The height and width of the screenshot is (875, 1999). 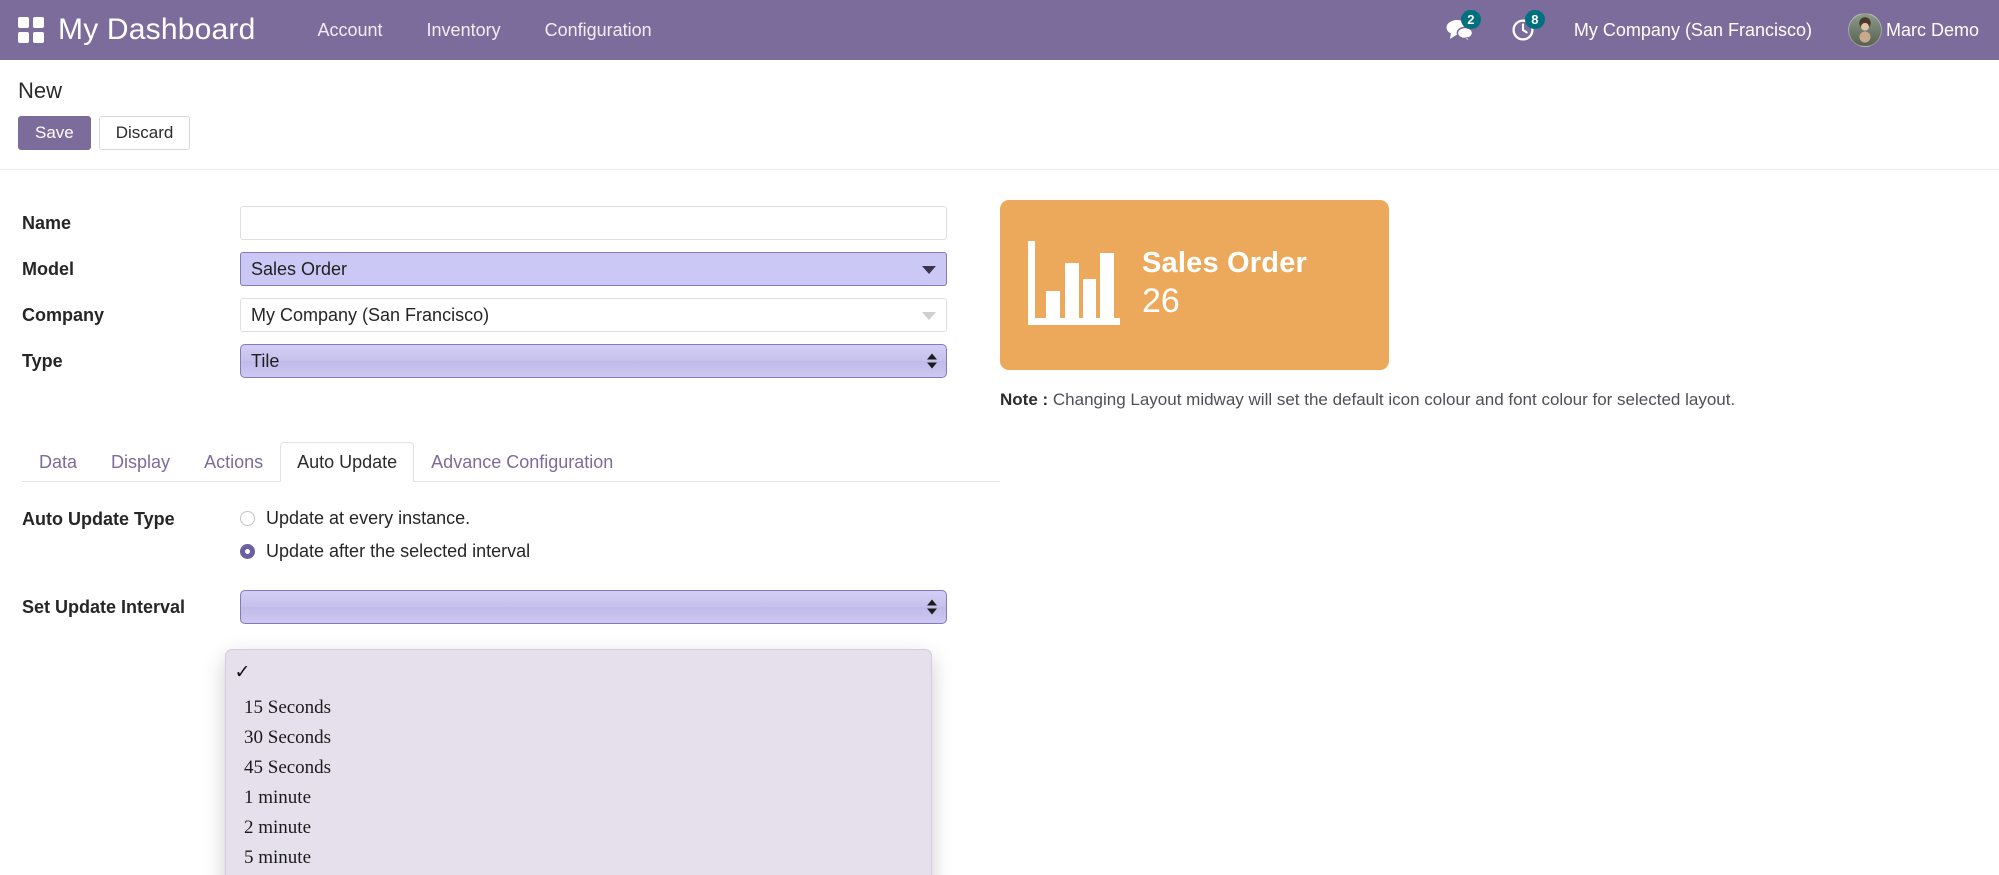 What do you see at coordinates (144, 133) in the screenshot?
I see `discard-button: Discard` at bounding box center [144, 133].